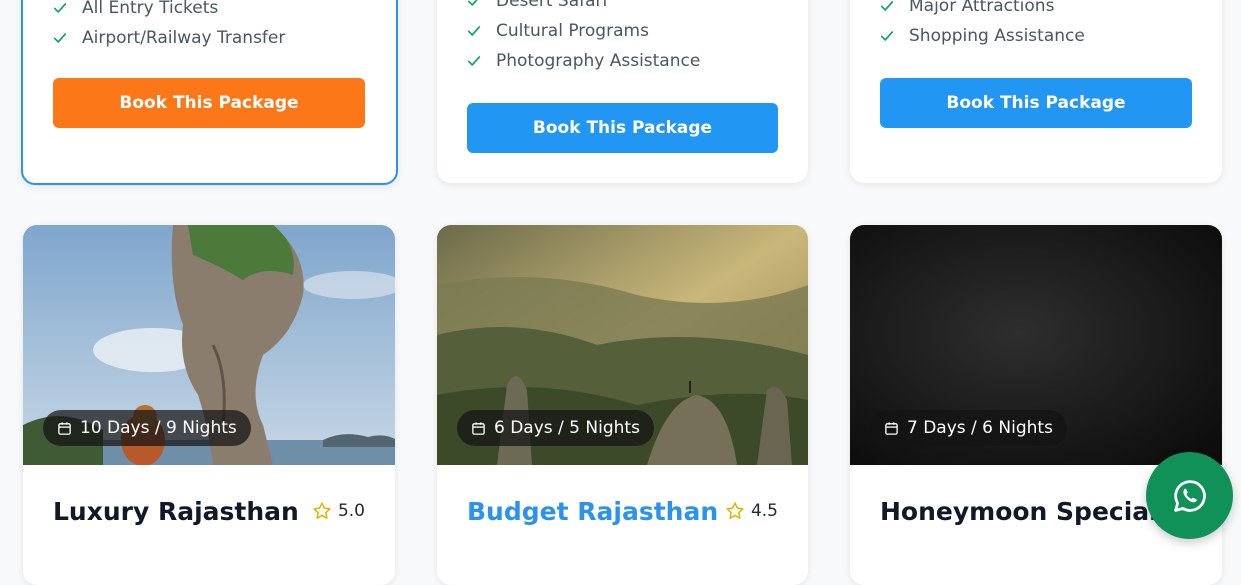 Image resolution: width=1241 pixels, height=585 pixels. I want to click on feature-label: Cultural Programs, so click(572, 31).